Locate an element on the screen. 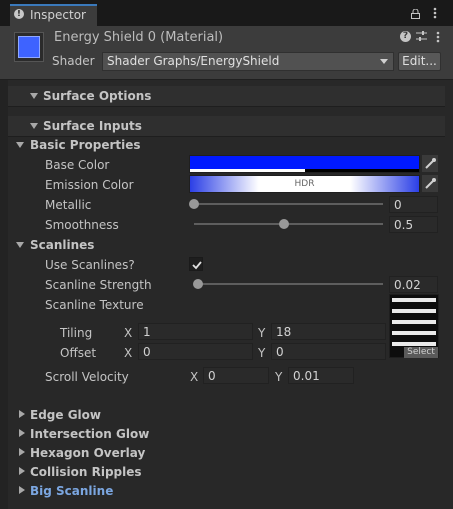 Image resolution: width=453 pixels, height=509 pixels. tiling-x-field: 1 is located at coordinates (195, 331).